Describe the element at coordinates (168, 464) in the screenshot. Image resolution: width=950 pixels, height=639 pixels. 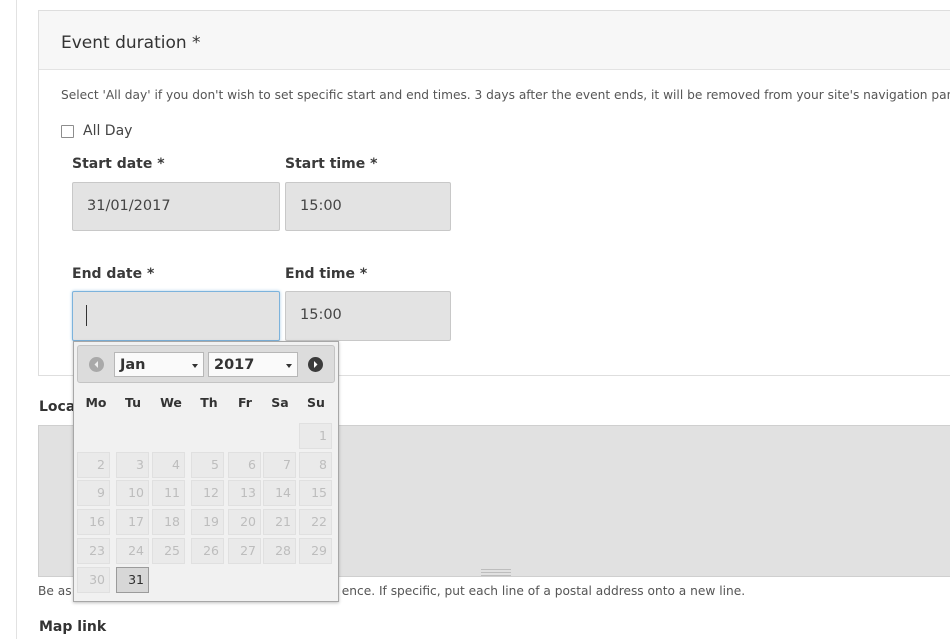
I see `calendar-day: 4` at that location.